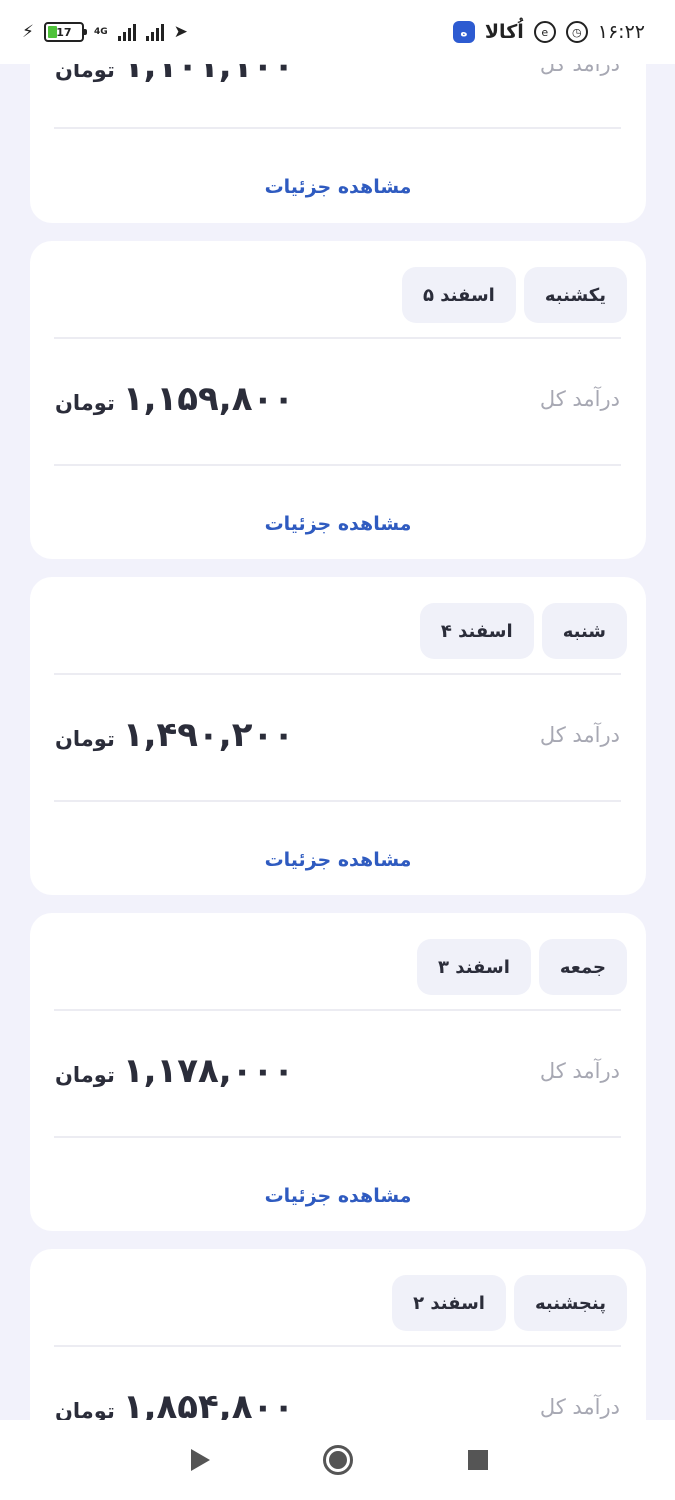  I want to click on home-icon, so click(338, 1460).